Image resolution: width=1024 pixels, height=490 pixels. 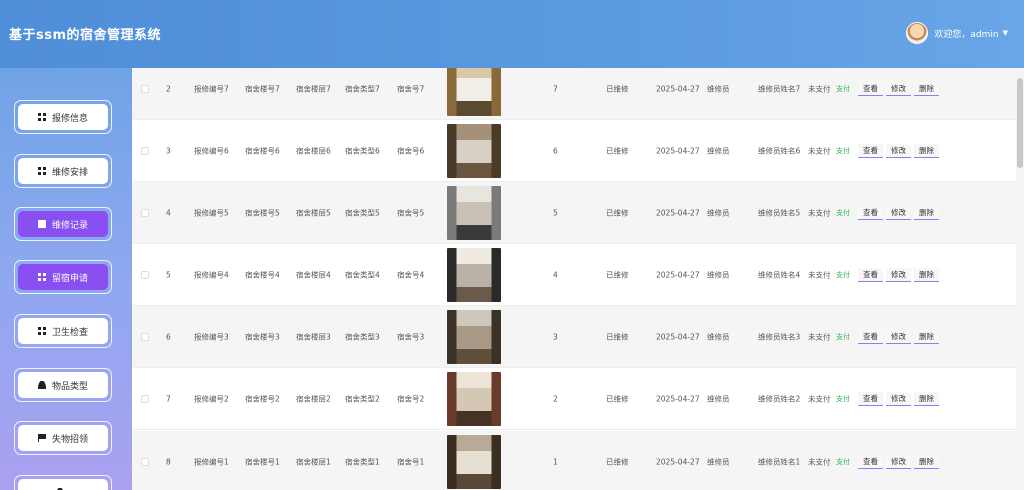 What do you see at coordinates (917, 33) in the screenshot?
I see `avatar` at bounding box center [917, 33].